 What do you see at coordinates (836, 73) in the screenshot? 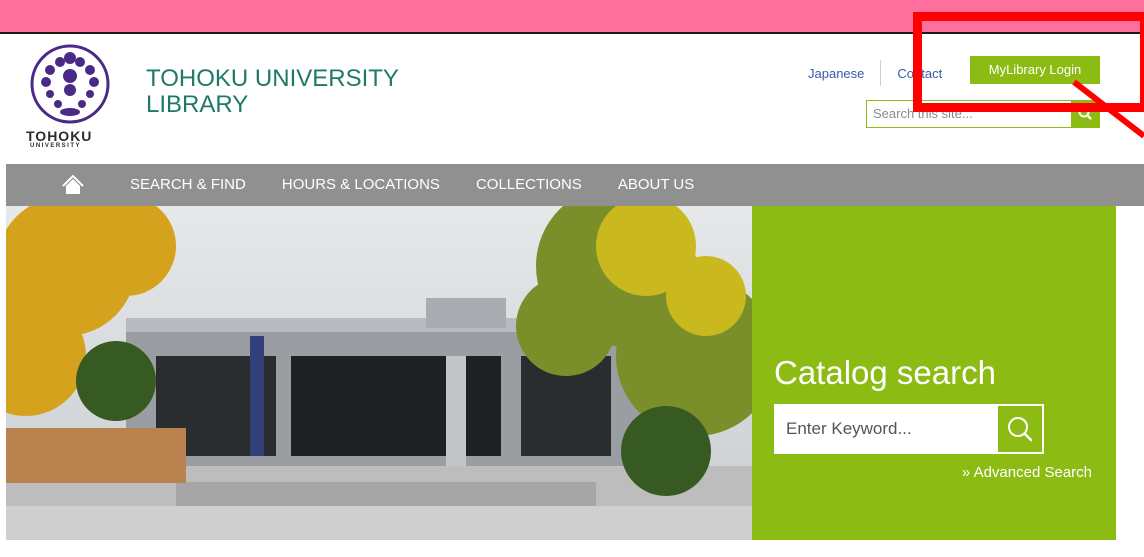
I see `japanese-link: Japanese` at bounding box center [836, 73].